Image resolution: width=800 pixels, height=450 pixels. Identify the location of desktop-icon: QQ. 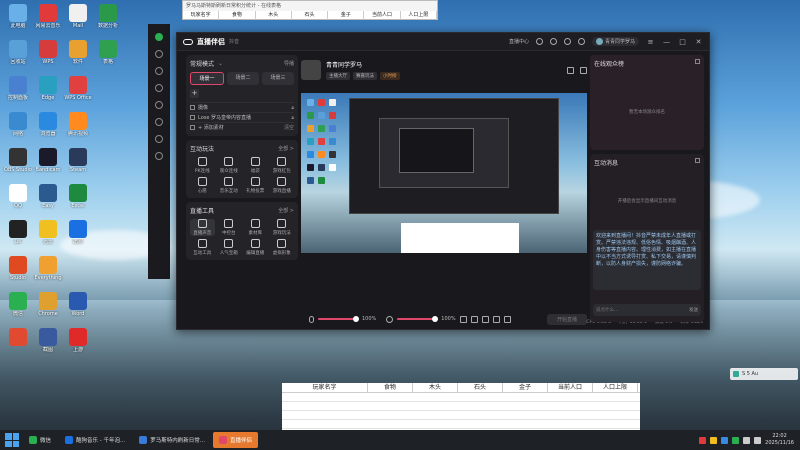
(18, 199).